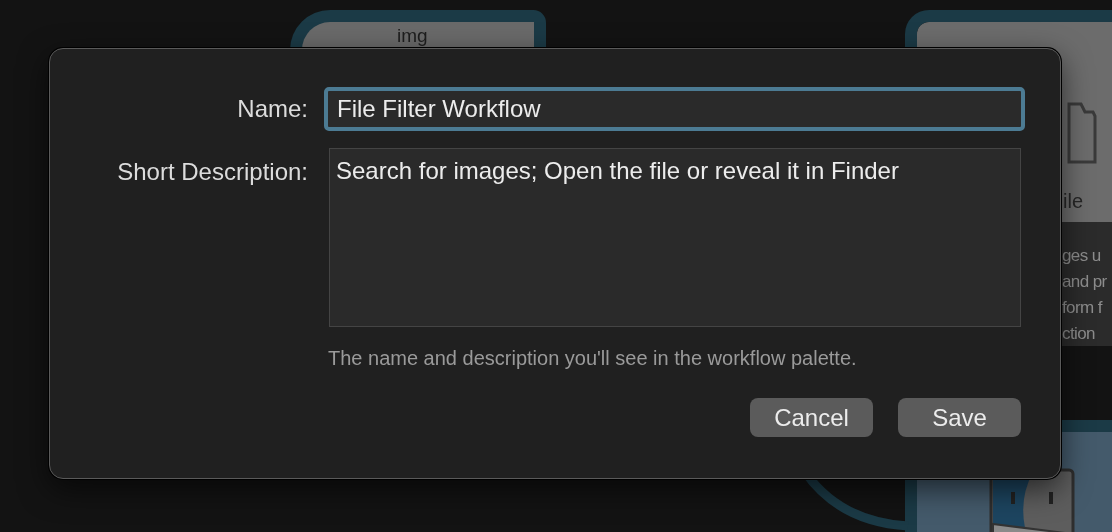 The height and width of the screenshot is (532, 1112). I want to click on node-description: and pr, so click(1084, 282).